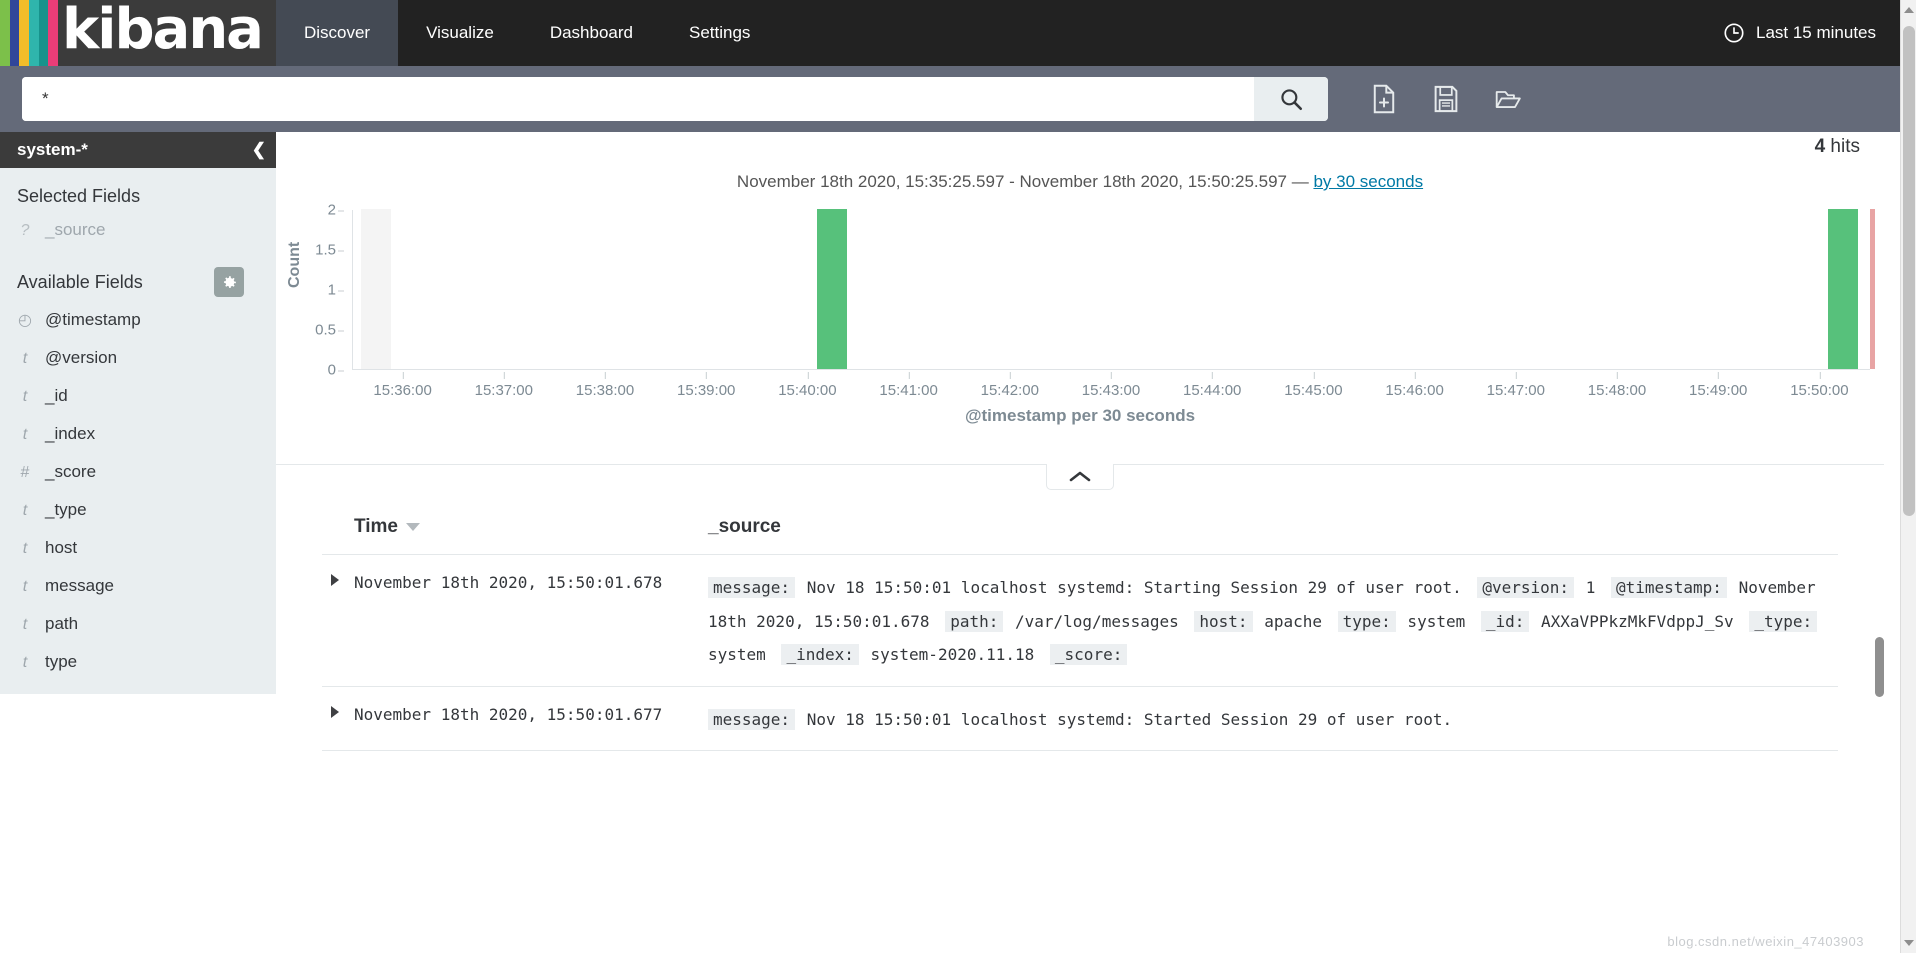 The width and height of the screenshot is (1916, 953). What do you see at coordinates (1080, 477) in the screenshot?
I see `chart-collapse-button` at bounding box center [1080, 477].